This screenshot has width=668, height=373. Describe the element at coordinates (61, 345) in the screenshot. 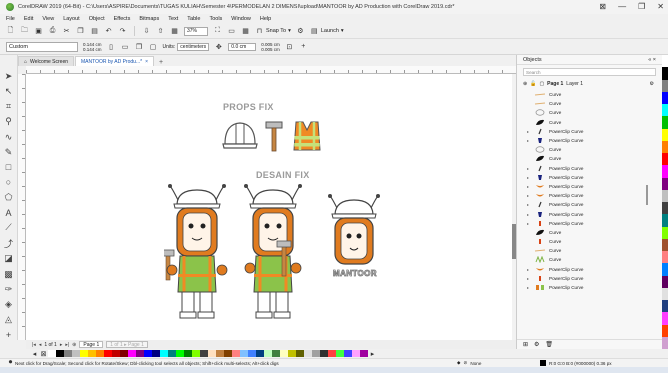

I see `next-page-button: ▸` at that location.